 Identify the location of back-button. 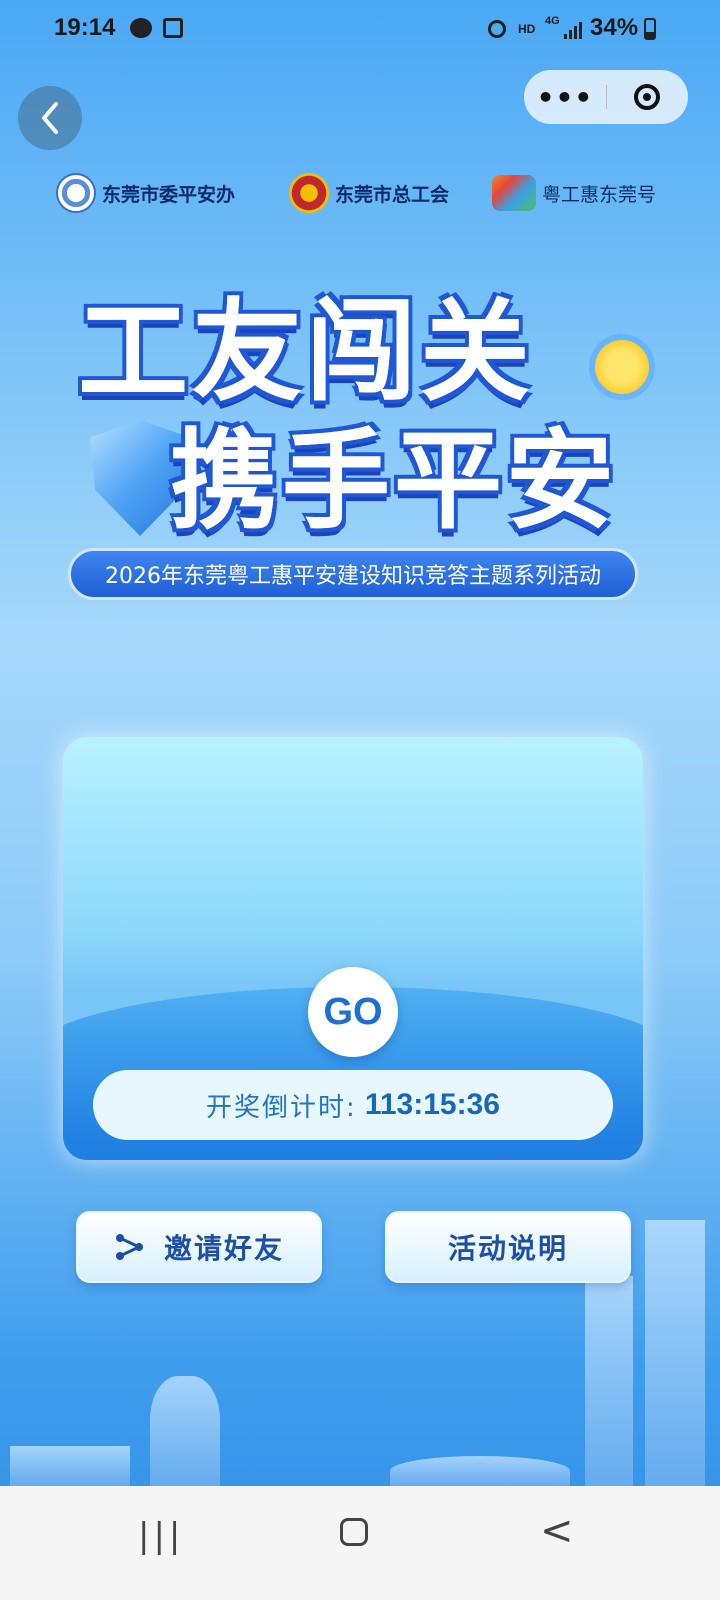
(50, 118).